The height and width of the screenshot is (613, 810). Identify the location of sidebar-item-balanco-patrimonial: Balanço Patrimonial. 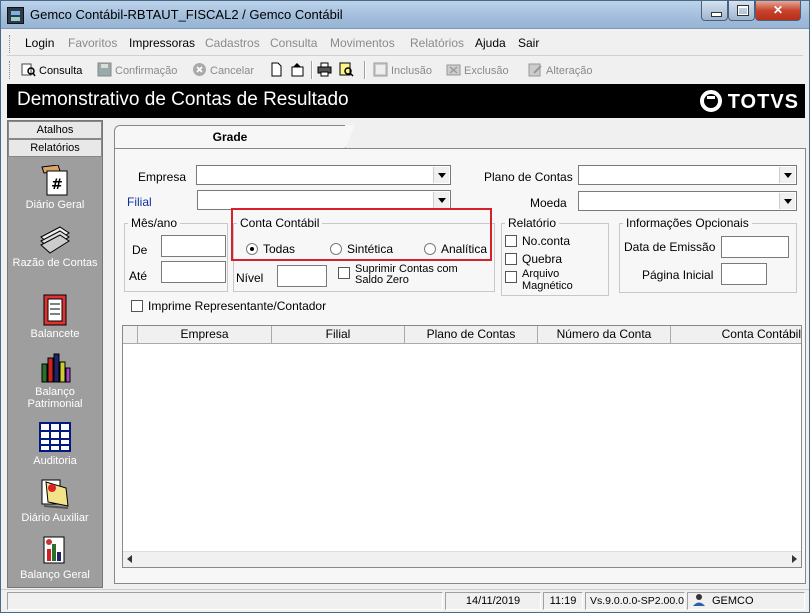
(55, 381).